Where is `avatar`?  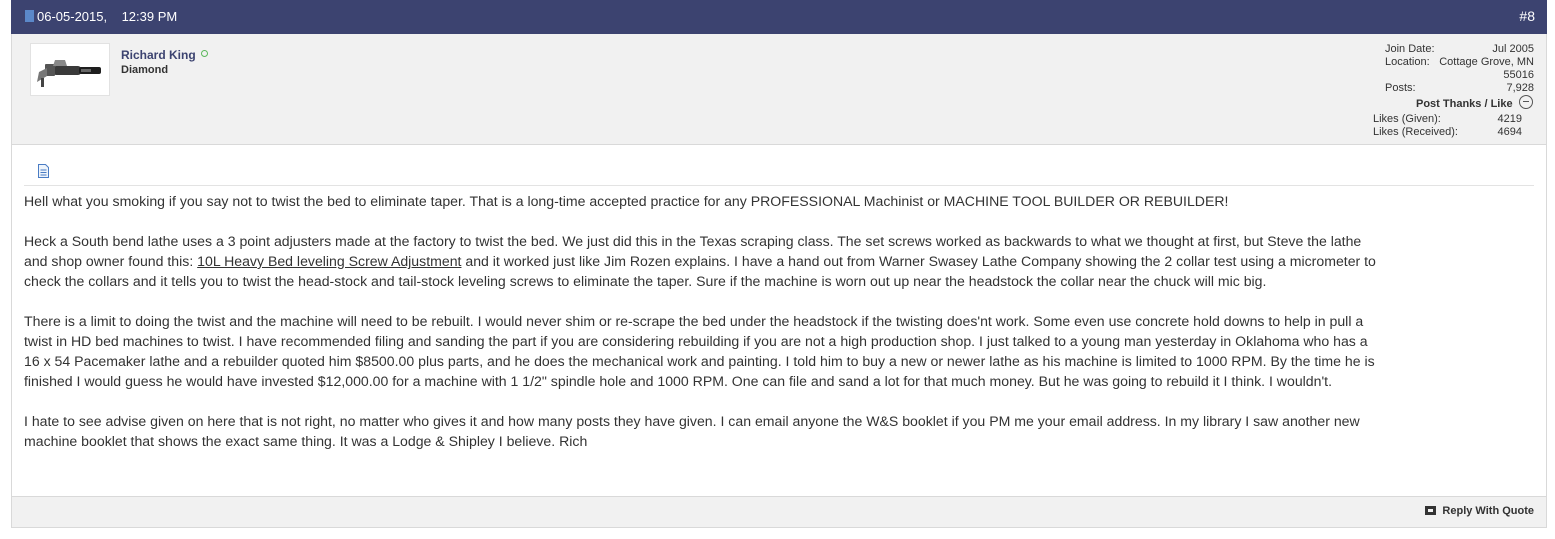 avatar is located at coordinates (70, 69).